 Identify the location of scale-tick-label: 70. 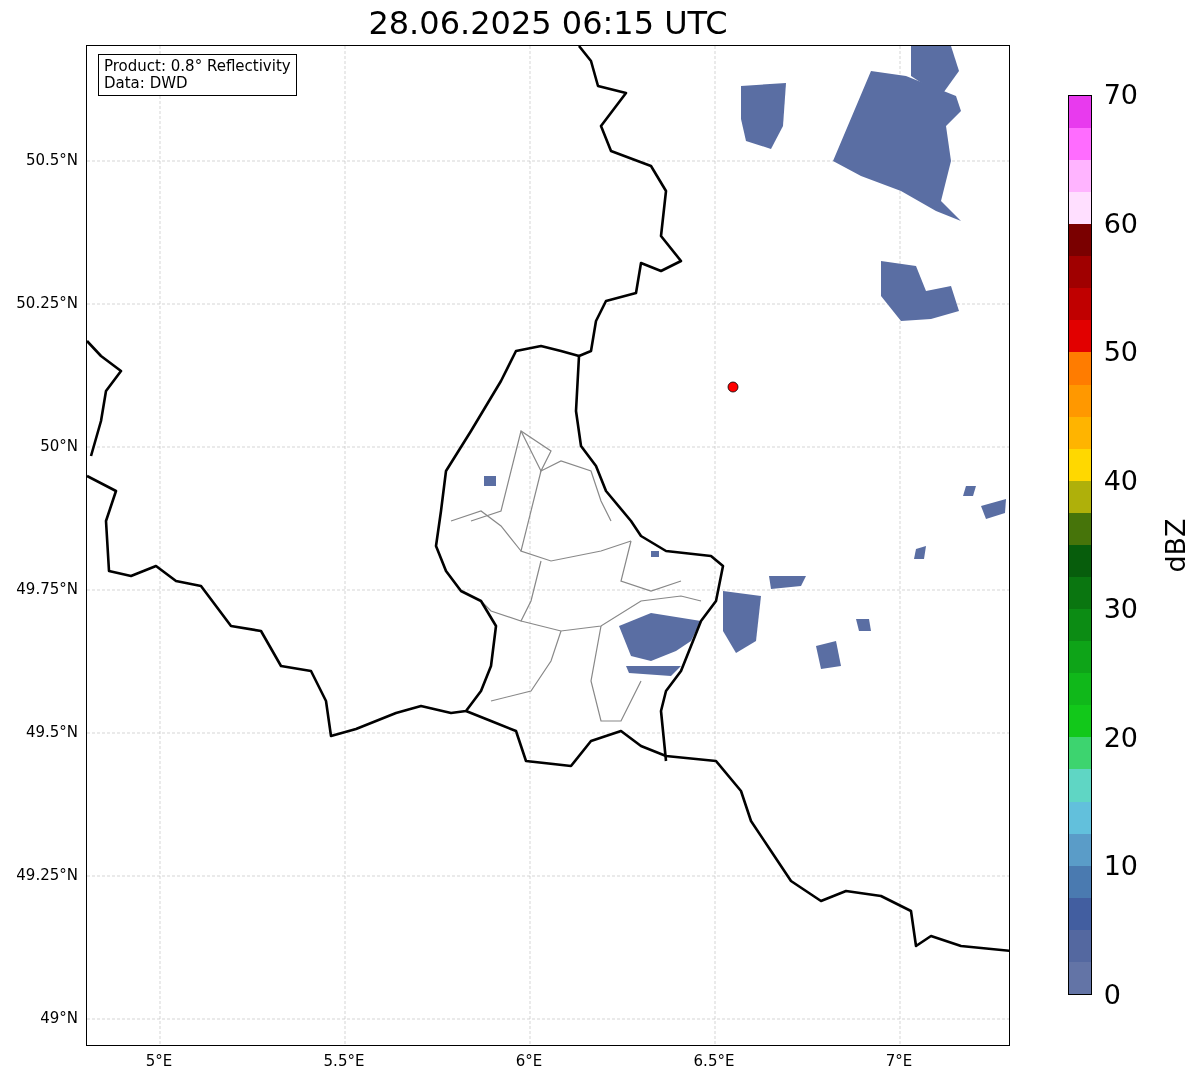
(1120, 95).